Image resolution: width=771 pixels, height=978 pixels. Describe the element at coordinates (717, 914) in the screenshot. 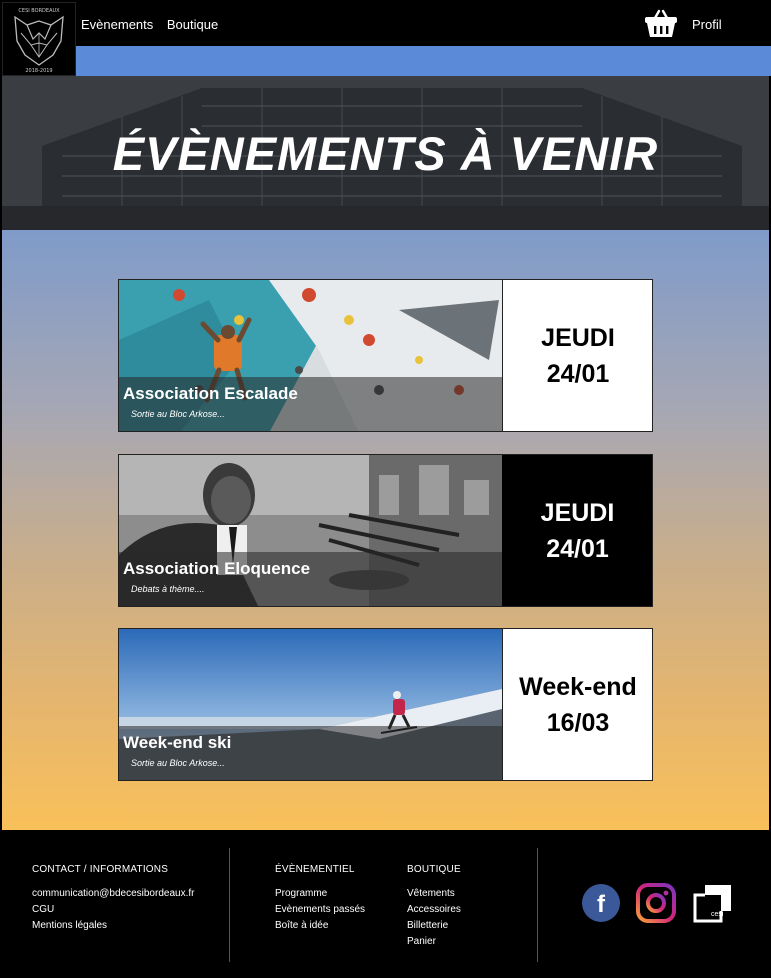

I see `svg-text: cesi` at that location.